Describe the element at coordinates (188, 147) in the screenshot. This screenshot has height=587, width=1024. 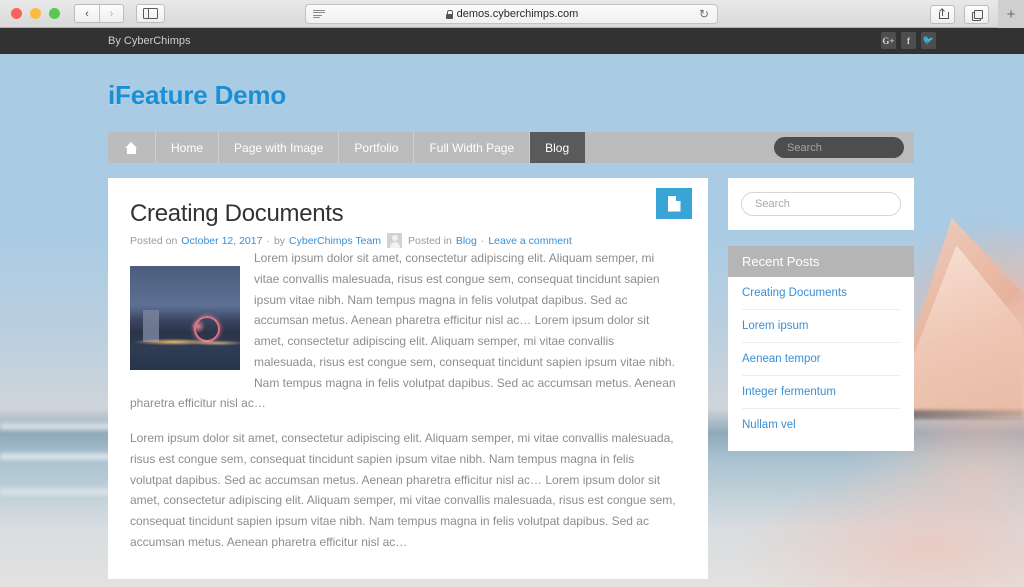
I see `nav-item-home: Home` at that location.